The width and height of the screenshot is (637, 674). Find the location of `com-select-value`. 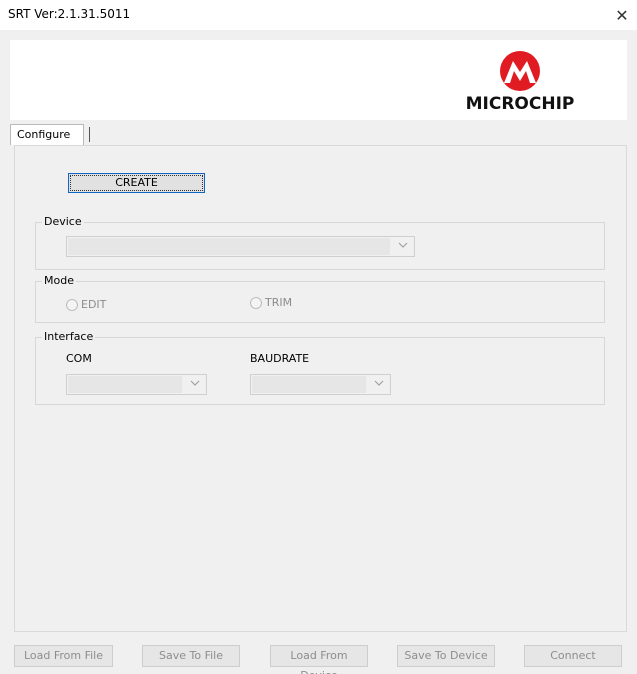

com-select-value is located at coordinates (125, 384).